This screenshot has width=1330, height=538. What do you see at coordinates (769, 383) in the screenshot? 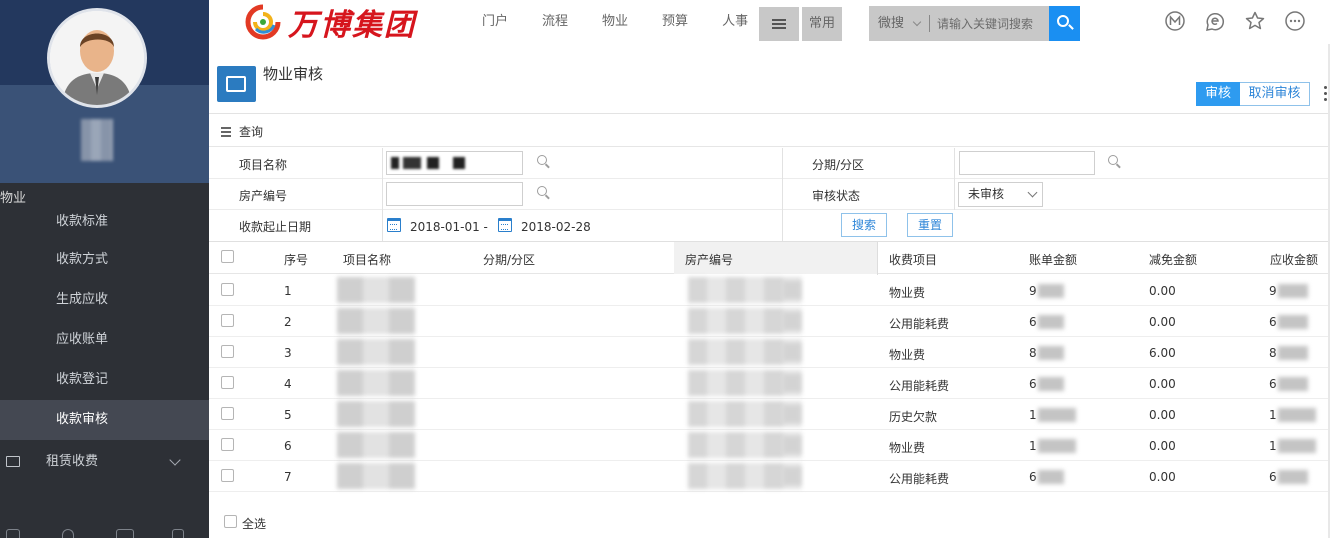
I see `table-row: 4 公用能耗费 6 0.00 6` at bounding box center [769, 383].